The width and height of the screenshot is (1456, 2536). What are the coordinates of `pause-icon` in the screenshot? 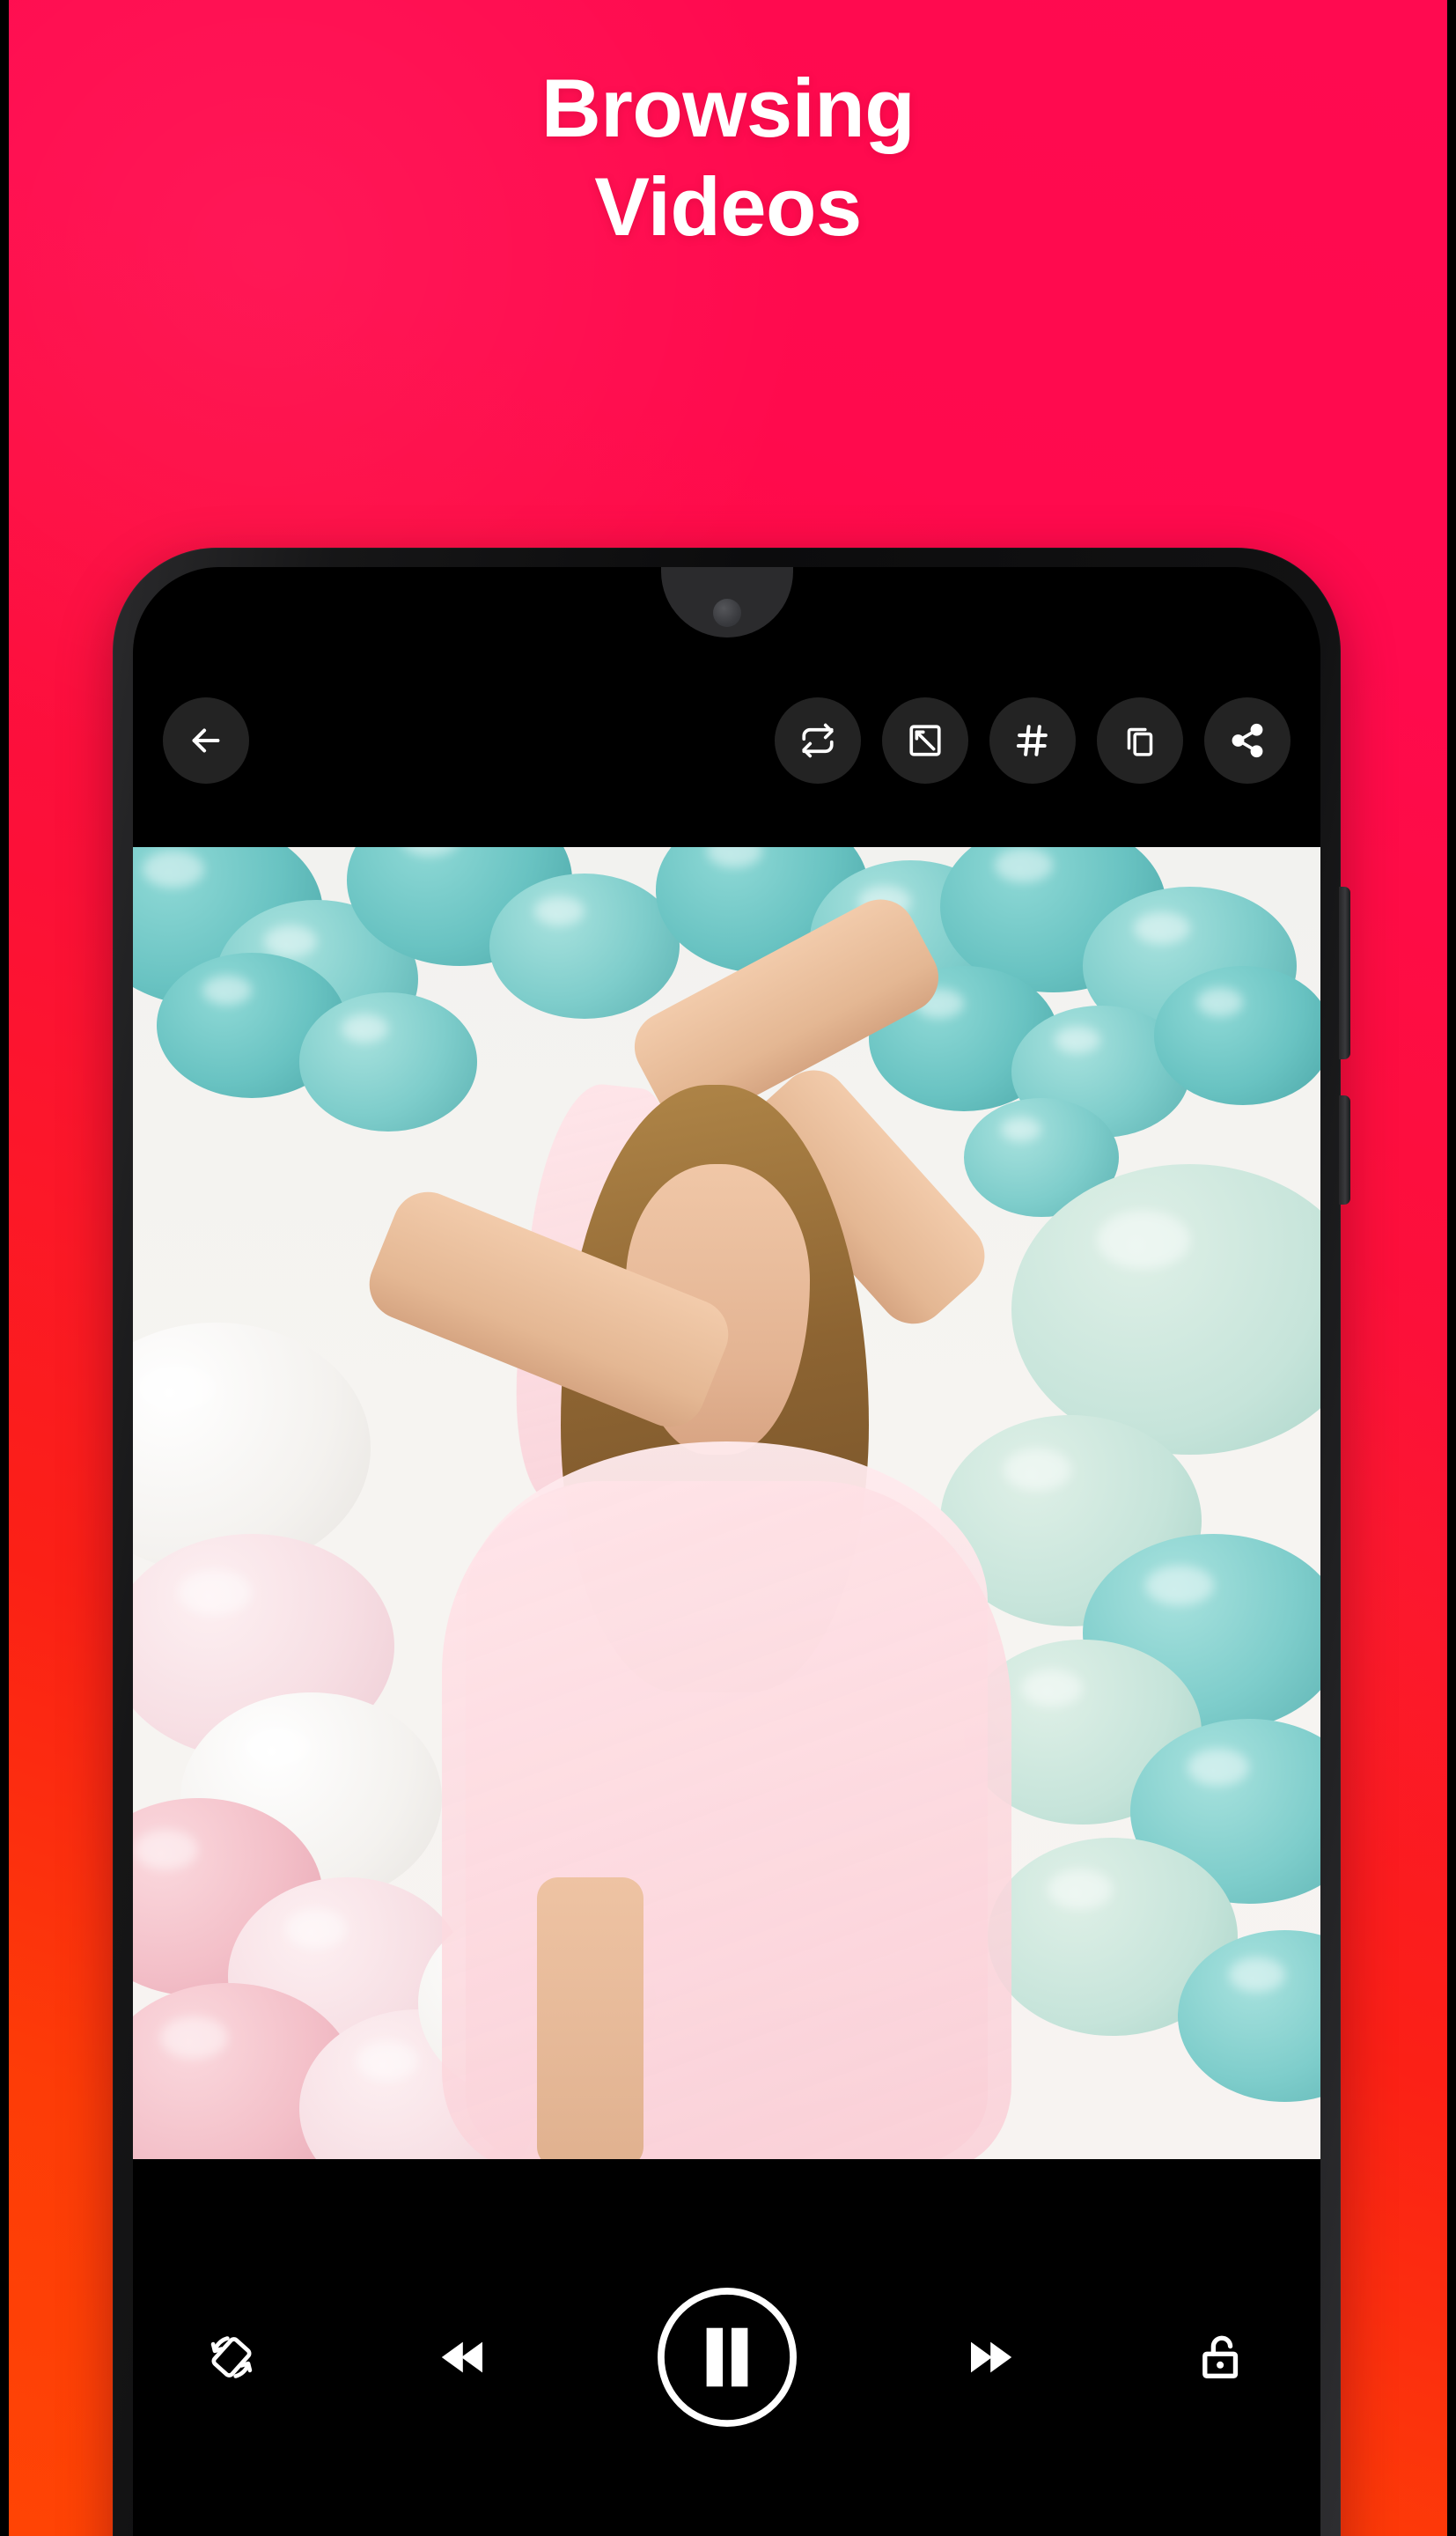 It's located at (727, 2357).